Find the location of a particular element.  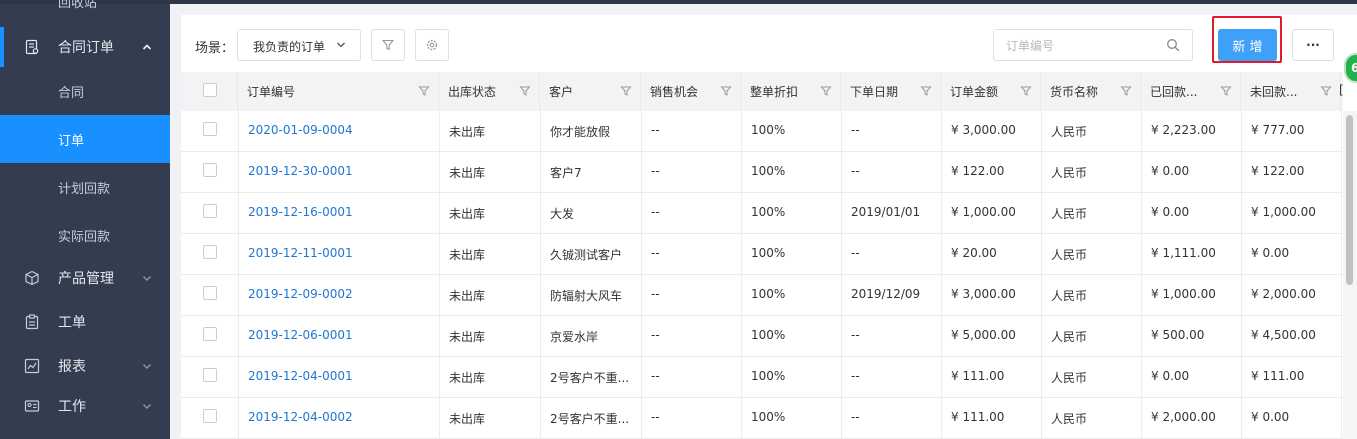

order-number-link: 2019-12-11-0001 is located at coordinates (300, 253).